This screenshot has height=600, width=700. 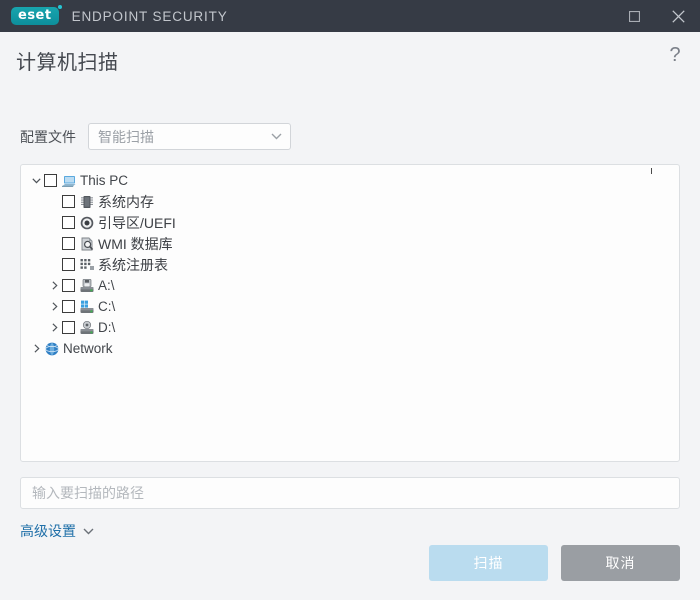 What do you see at coordinates (137, 222) in the screenshot?
I see `tree-row-label: 引导区/UEFI` at bounding box center [137, 222].